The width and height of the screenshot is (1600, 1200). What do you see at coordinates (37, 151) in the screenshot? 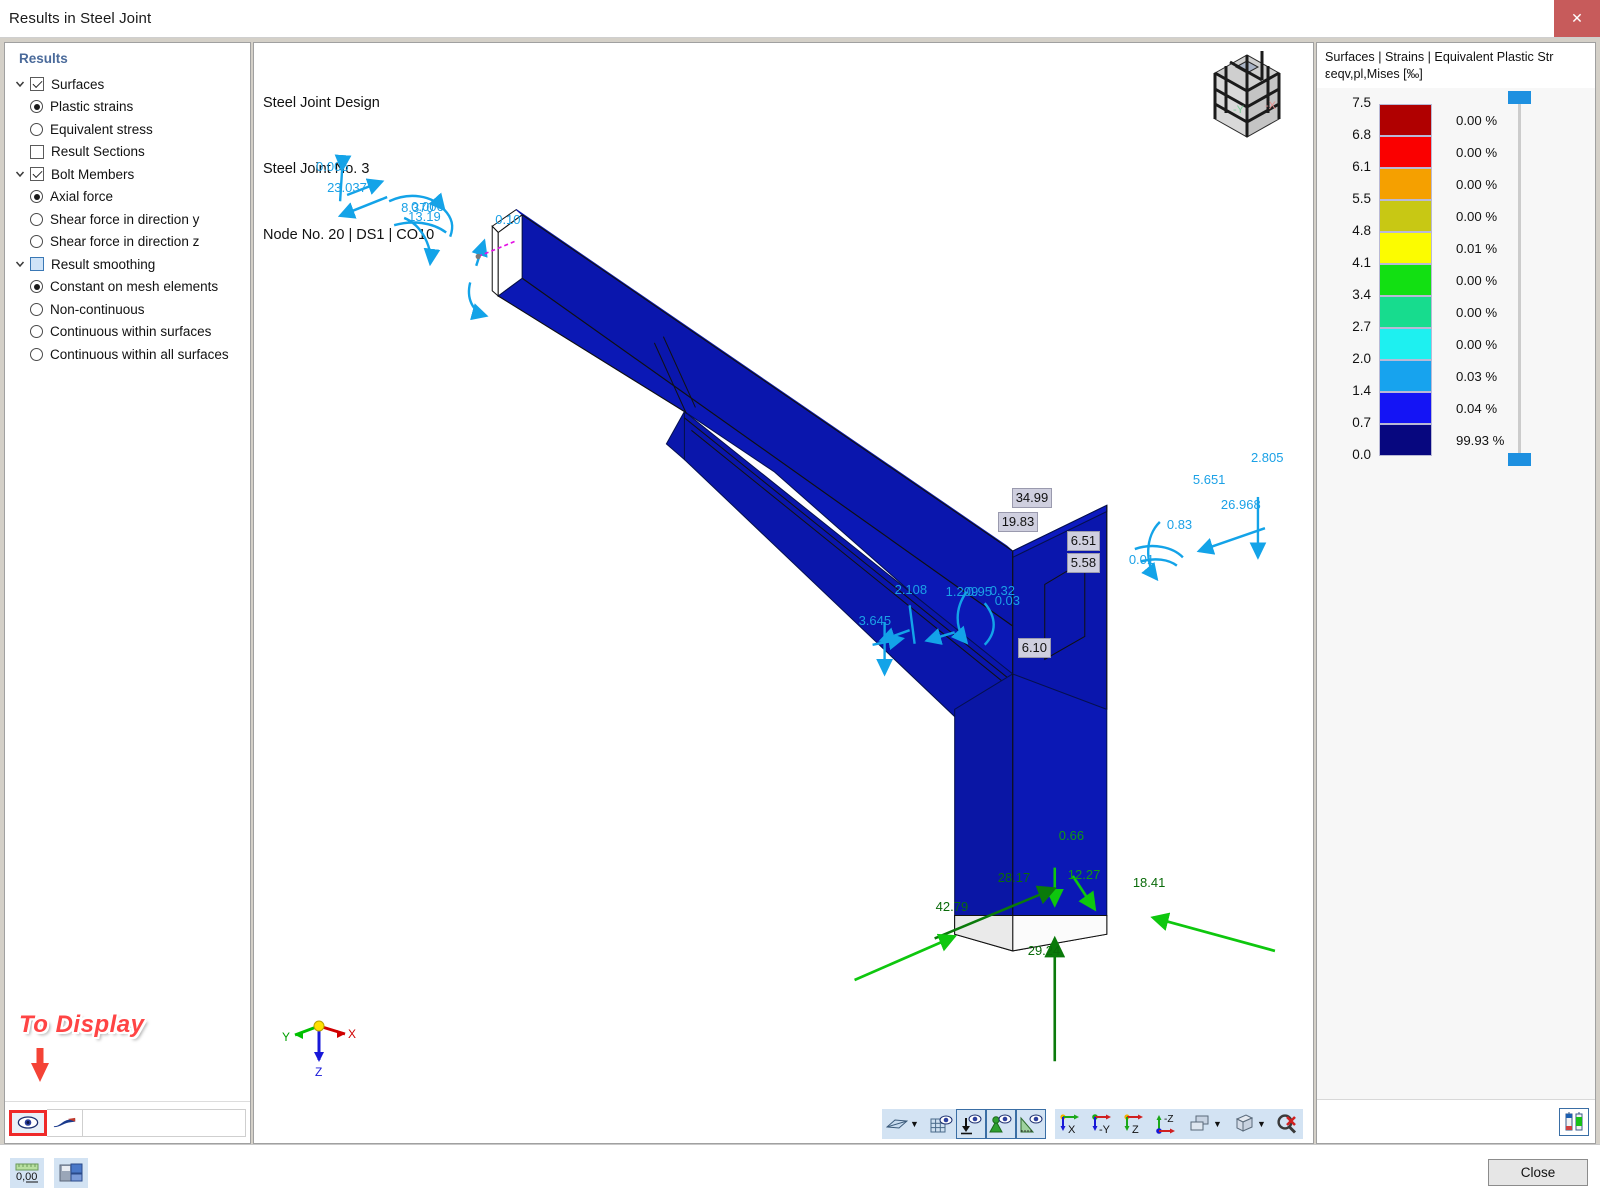
I see `checkbox-unchecked` at bounding box center [37, 151].